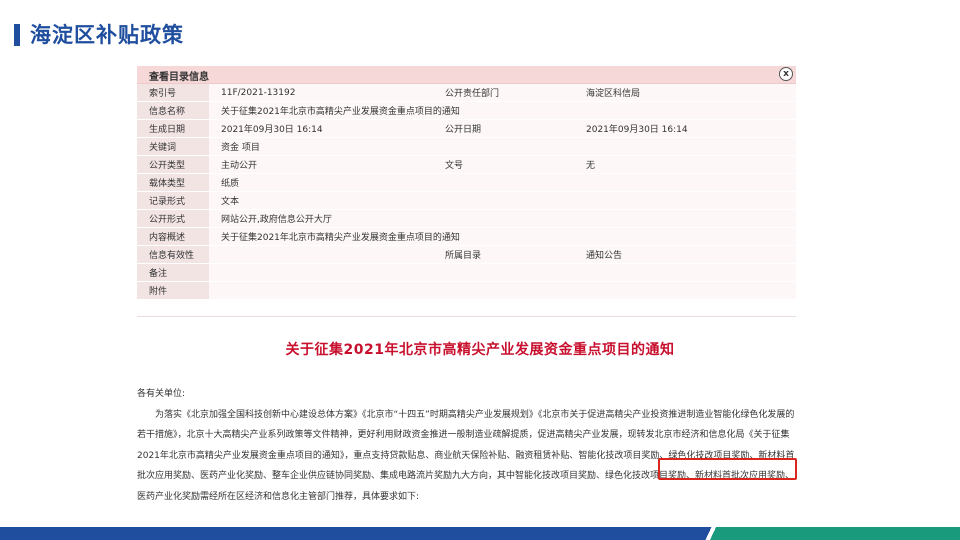 Image resolution: width=960 pixels, height=540 pixels. What do you see at coordinates (173, 182) in the screenshot?
I see `info-label: 载体类型` at bounding box center [173, 182].